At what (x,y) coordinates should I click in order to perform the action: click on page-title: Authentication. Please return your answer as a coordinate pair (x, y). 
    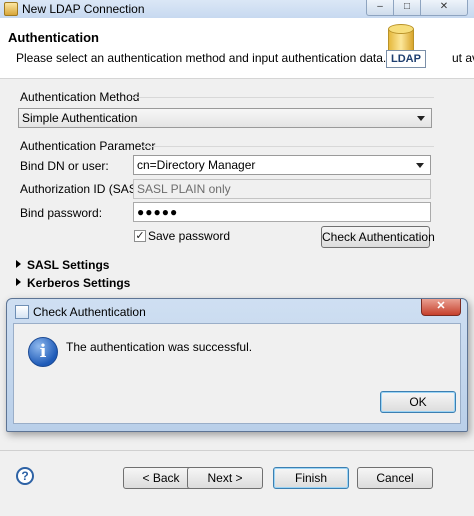
    Looking at the image, I should click on (53, 37).